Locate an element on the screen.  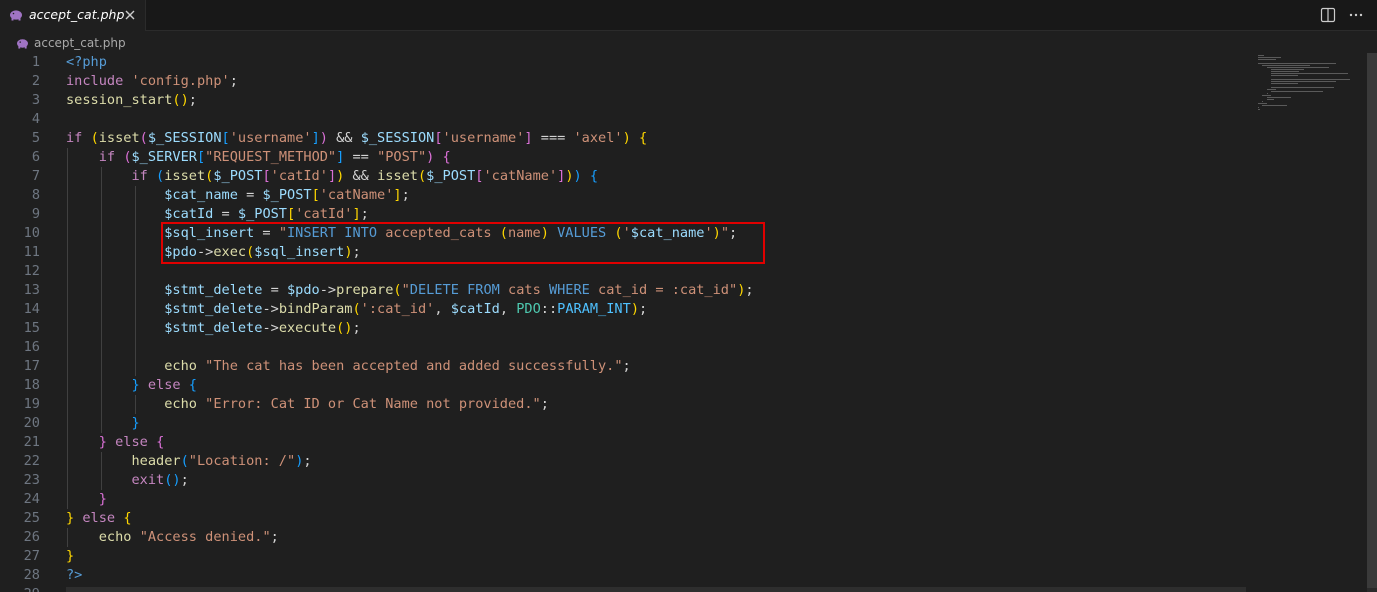
tab-accept-cat-php: accept_cat.php is located at coordinates (73, 15).